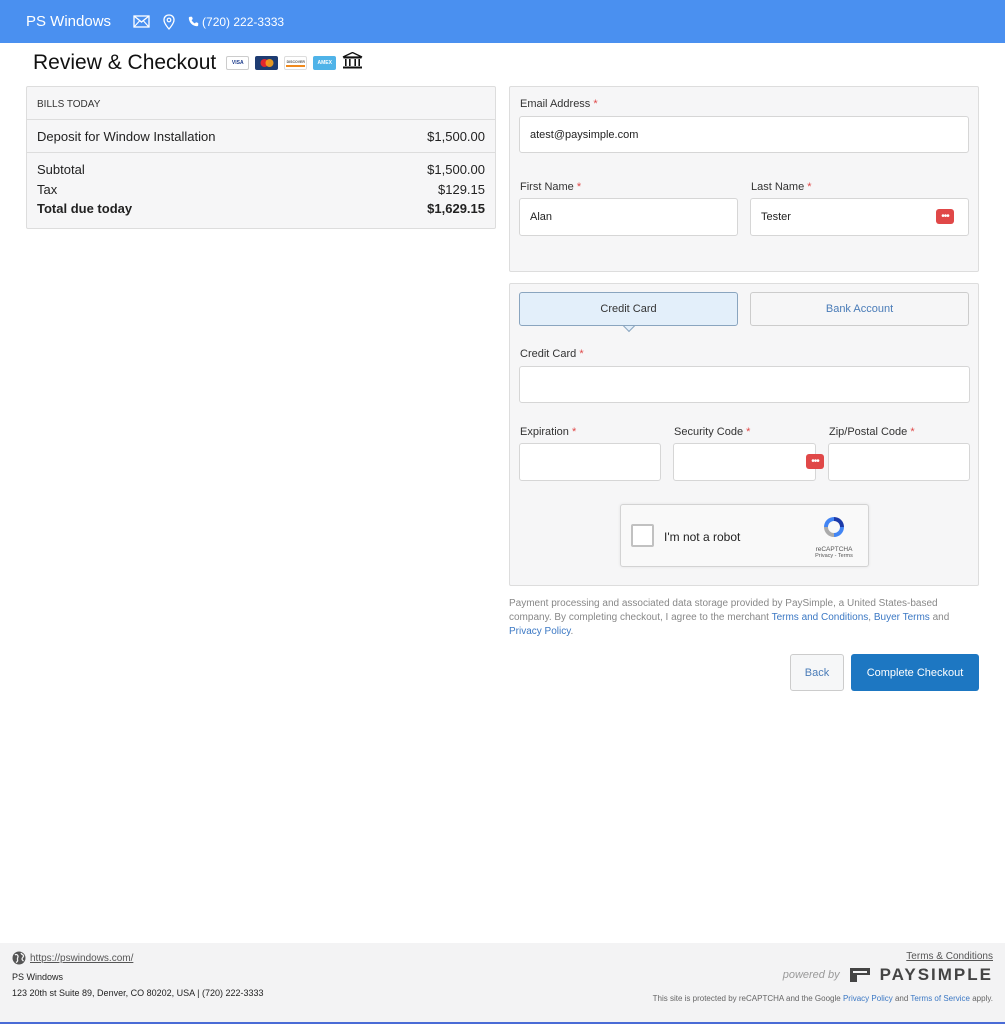 This screenshot has height=1024, width=1005. Describe the element at coordinates (915, 672) in the screenshot. I see `complete-checkout-button: Complete Checkout` at that location.